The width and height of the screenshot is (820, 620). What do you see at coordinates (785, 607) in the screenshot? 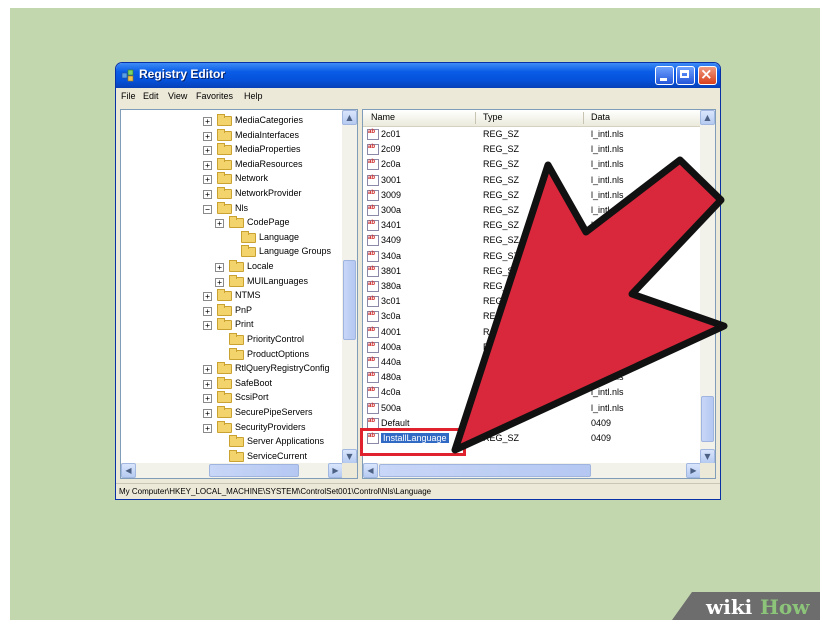
I see `watermark-how-text: How` at bounding box center [785, 607].